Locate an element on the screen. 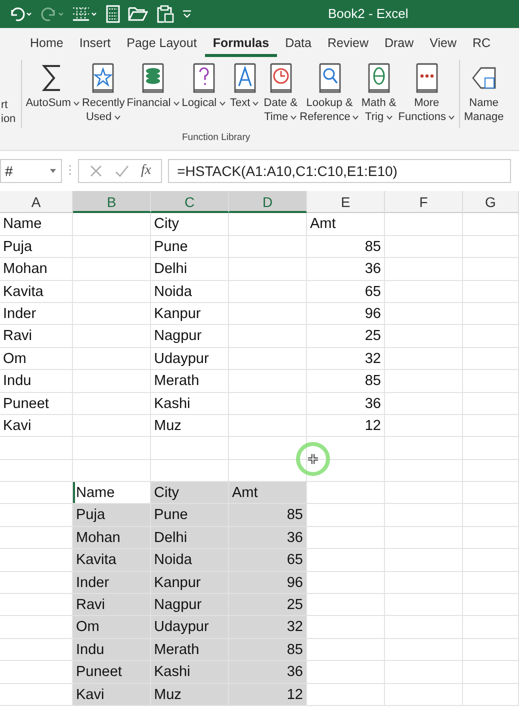 The image size is (519, 720). ribbon-button: More Functions is located at coordinates (426, 93).